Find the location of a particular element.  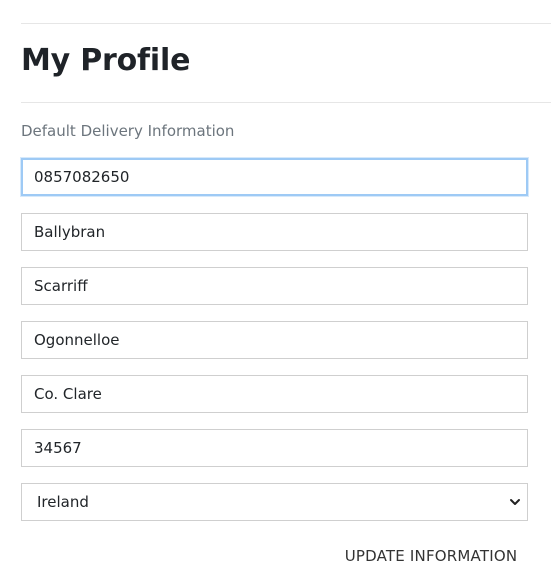

county-input is located at coordinates (274, 394).